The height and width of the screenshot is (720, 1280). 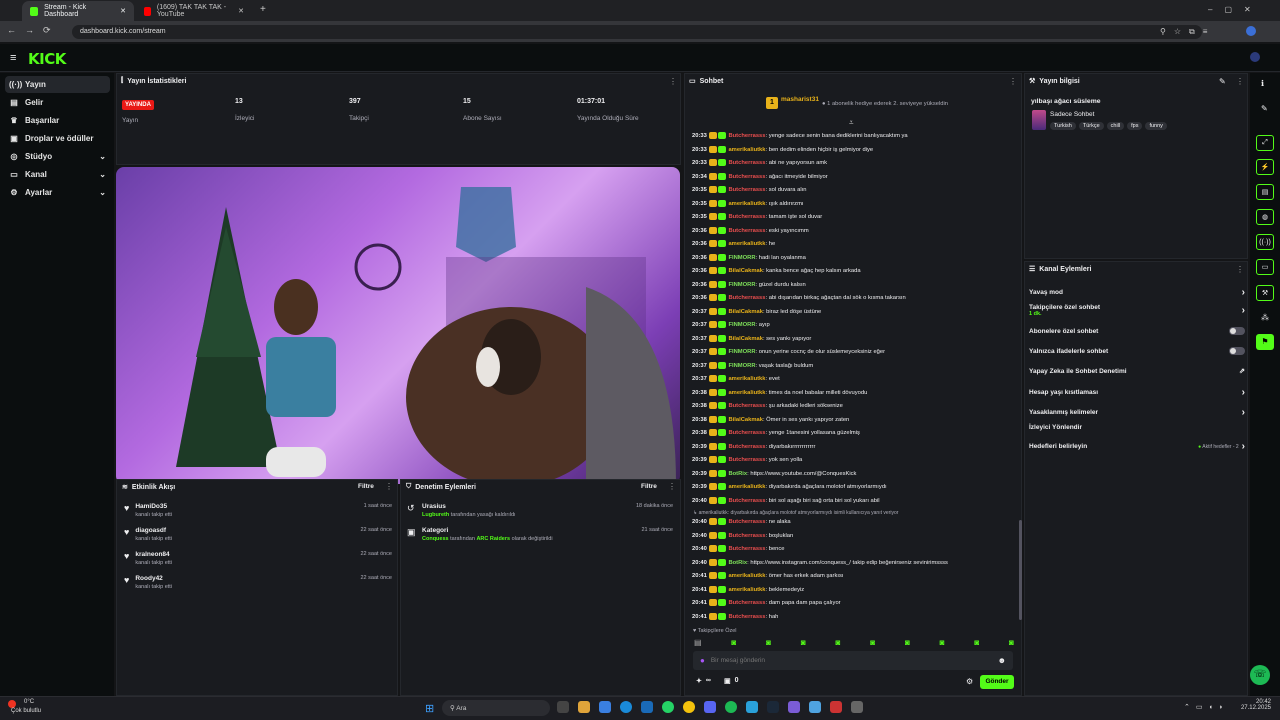 I want to click on edit-icon: ✎, so click(x=1222, y=81).